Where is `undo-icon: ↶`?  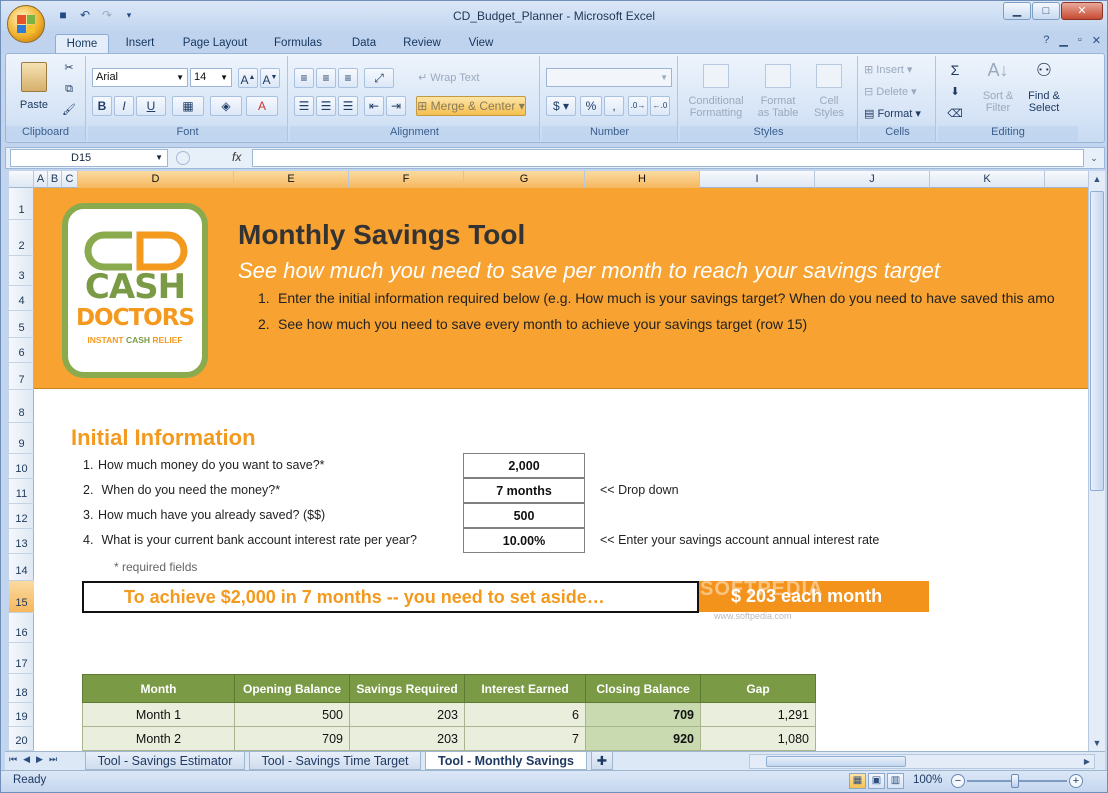
undo-icon: ↶ is located at coordinates (85, 15).